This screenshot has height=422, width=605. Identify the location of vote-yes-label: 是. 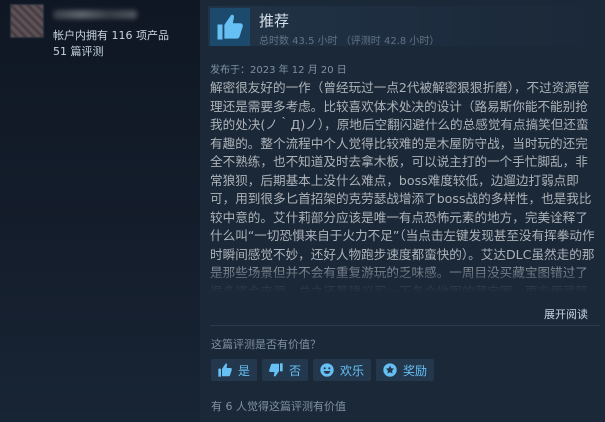
(244, 370).